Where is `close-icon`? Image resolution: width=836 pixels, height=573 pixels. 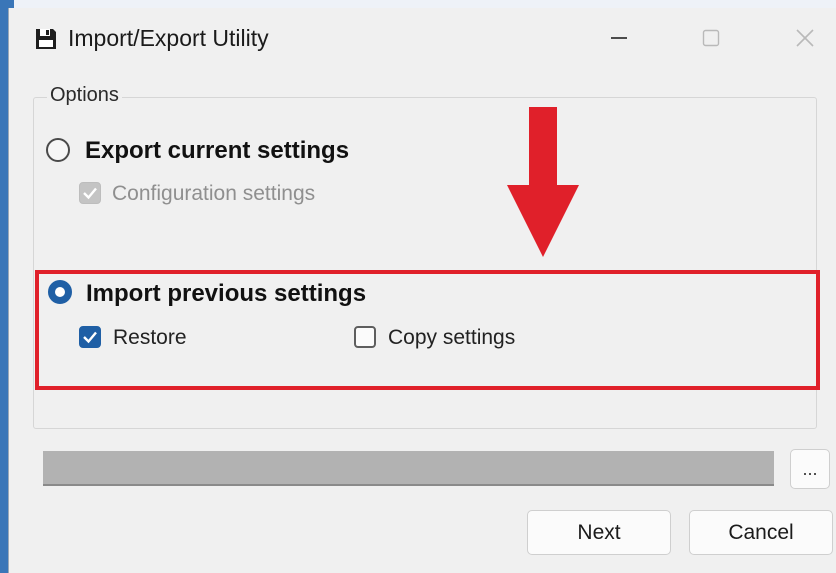 close-icon is located at coordinates (805, 38).